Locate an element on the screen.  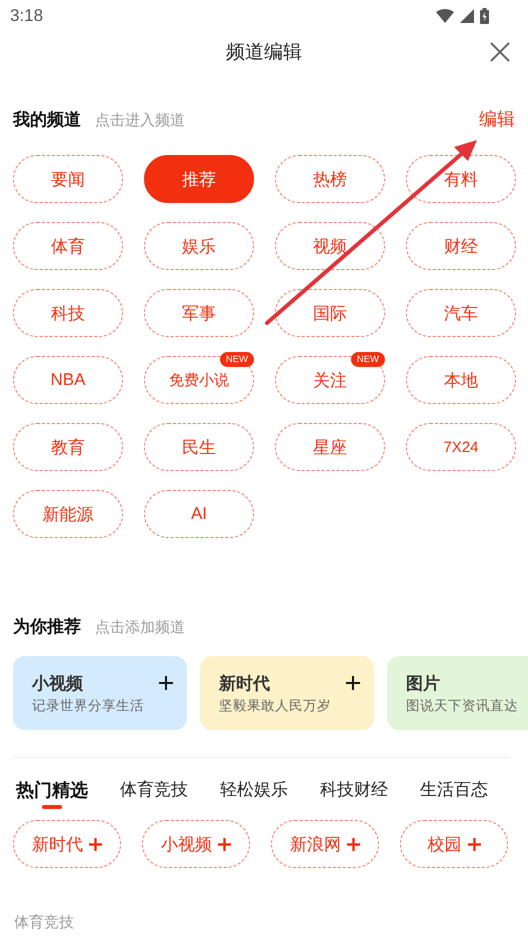
wifi-icon is located at coordinates (445, 16).